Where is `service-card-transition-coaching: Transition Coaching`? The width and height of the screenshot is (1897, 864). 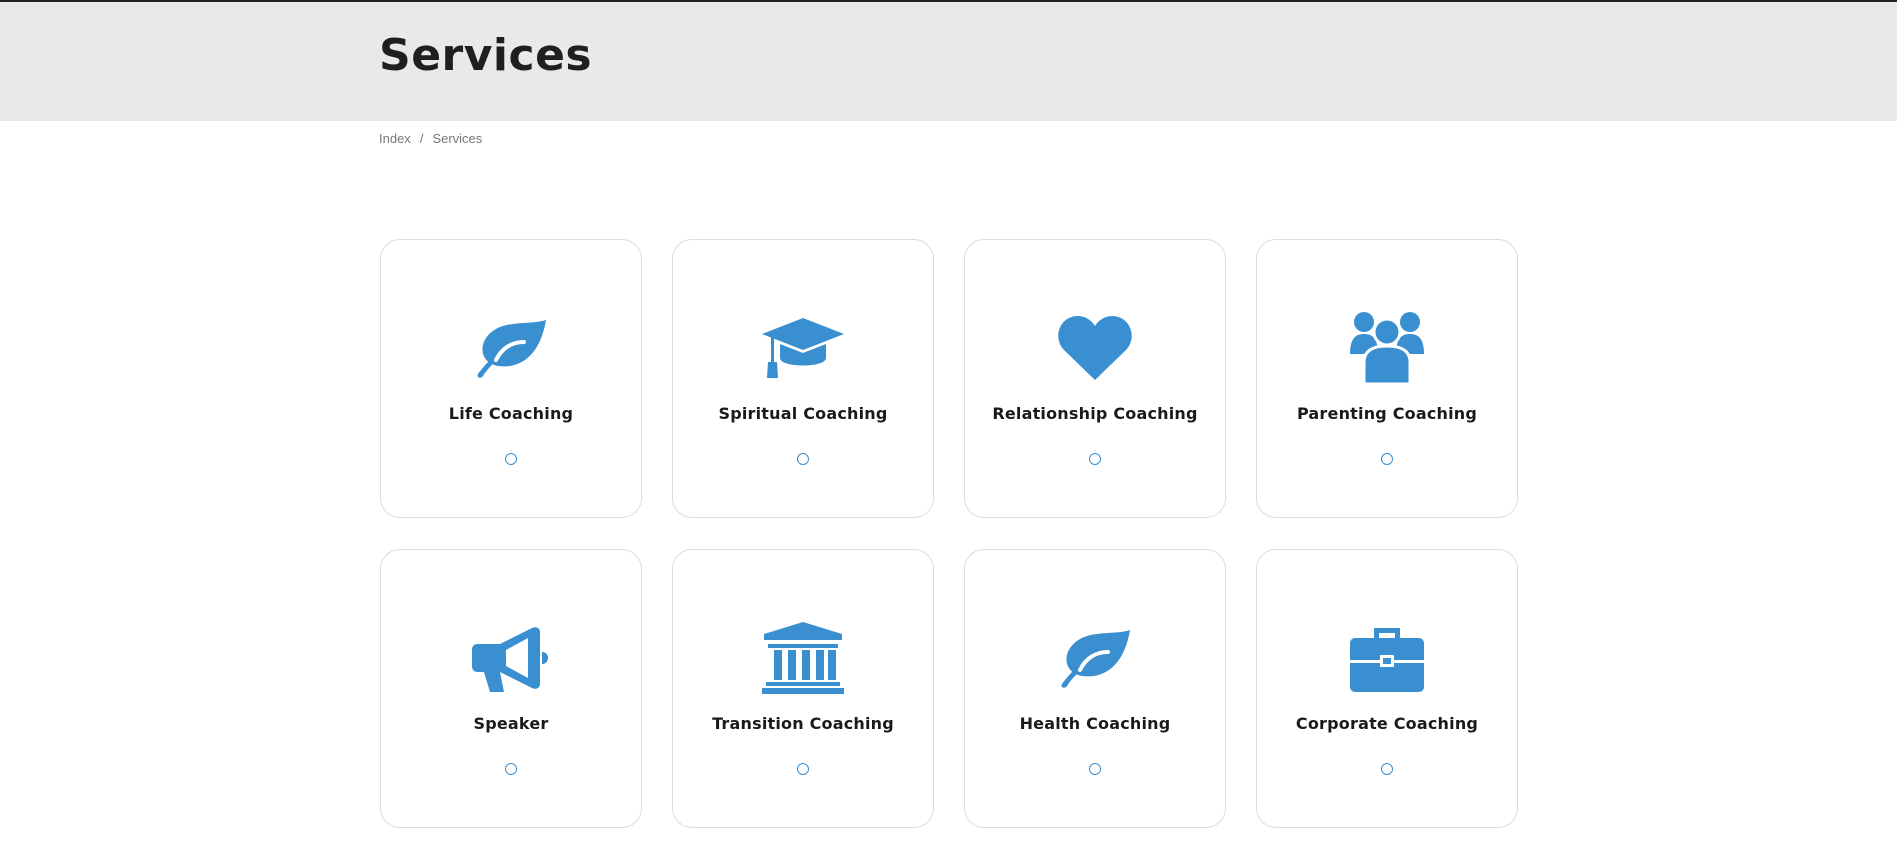
service-card-transition-coaching: Transition Coaching is located at coordinates (803, 688).